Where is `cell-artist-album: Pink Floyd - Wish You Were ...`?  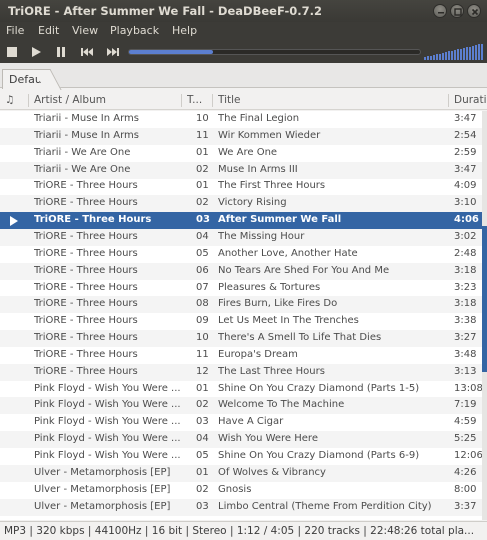
cell-artist-album: Pink Floyd - Wish You Were ... is located at coordinates (107, 388).